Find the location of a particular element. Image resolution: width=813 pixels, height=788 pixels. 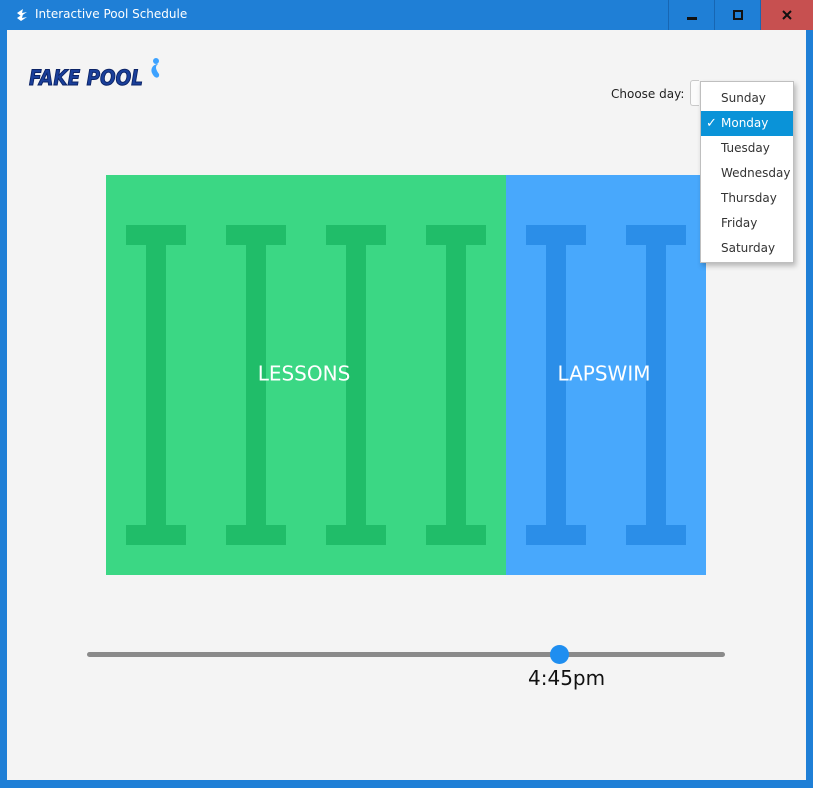

day-option-label: Sunday is located at coordinates (743, 98).